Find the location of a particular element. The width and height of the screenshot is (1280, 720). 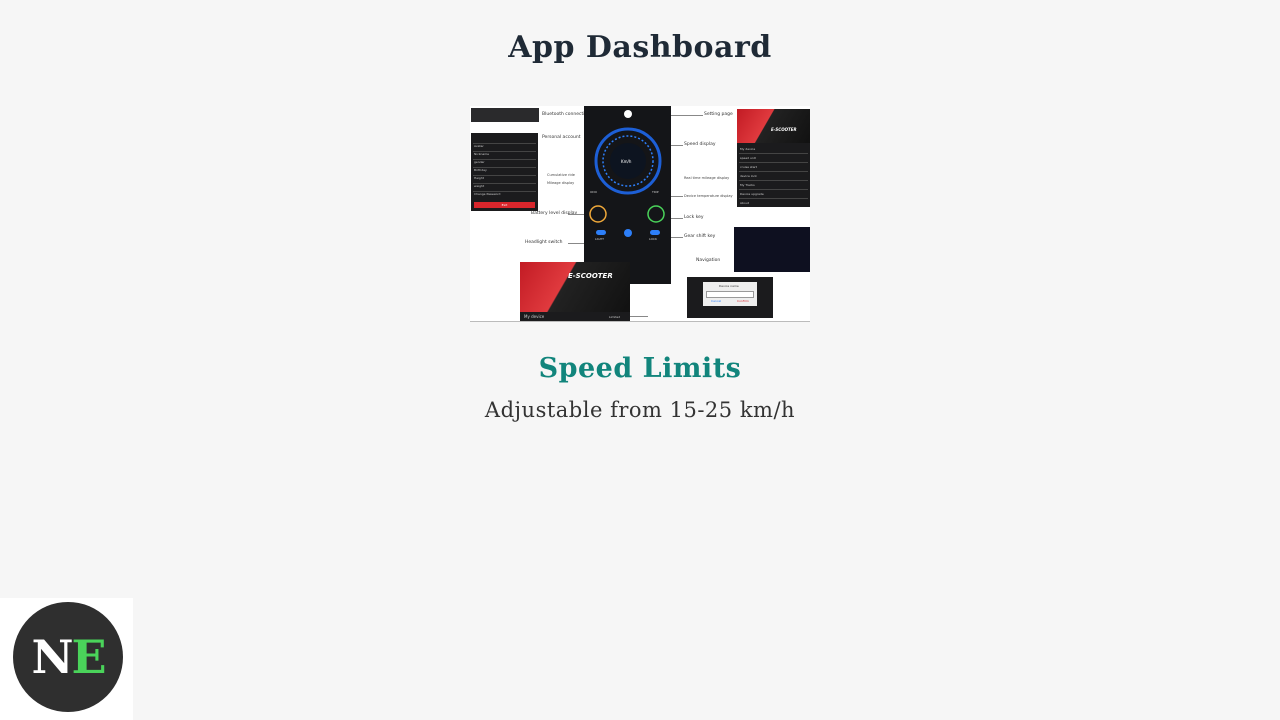

profile-row: Height is located at coordinates (479, 178).